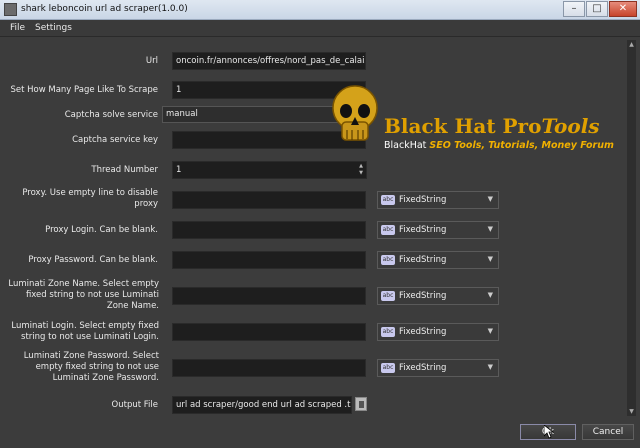 This screenshot has width=640, height=448. Describe the element at coordinates (631, 44) in the screenshot. I see `scroll-up-icon: ▲` at that location.